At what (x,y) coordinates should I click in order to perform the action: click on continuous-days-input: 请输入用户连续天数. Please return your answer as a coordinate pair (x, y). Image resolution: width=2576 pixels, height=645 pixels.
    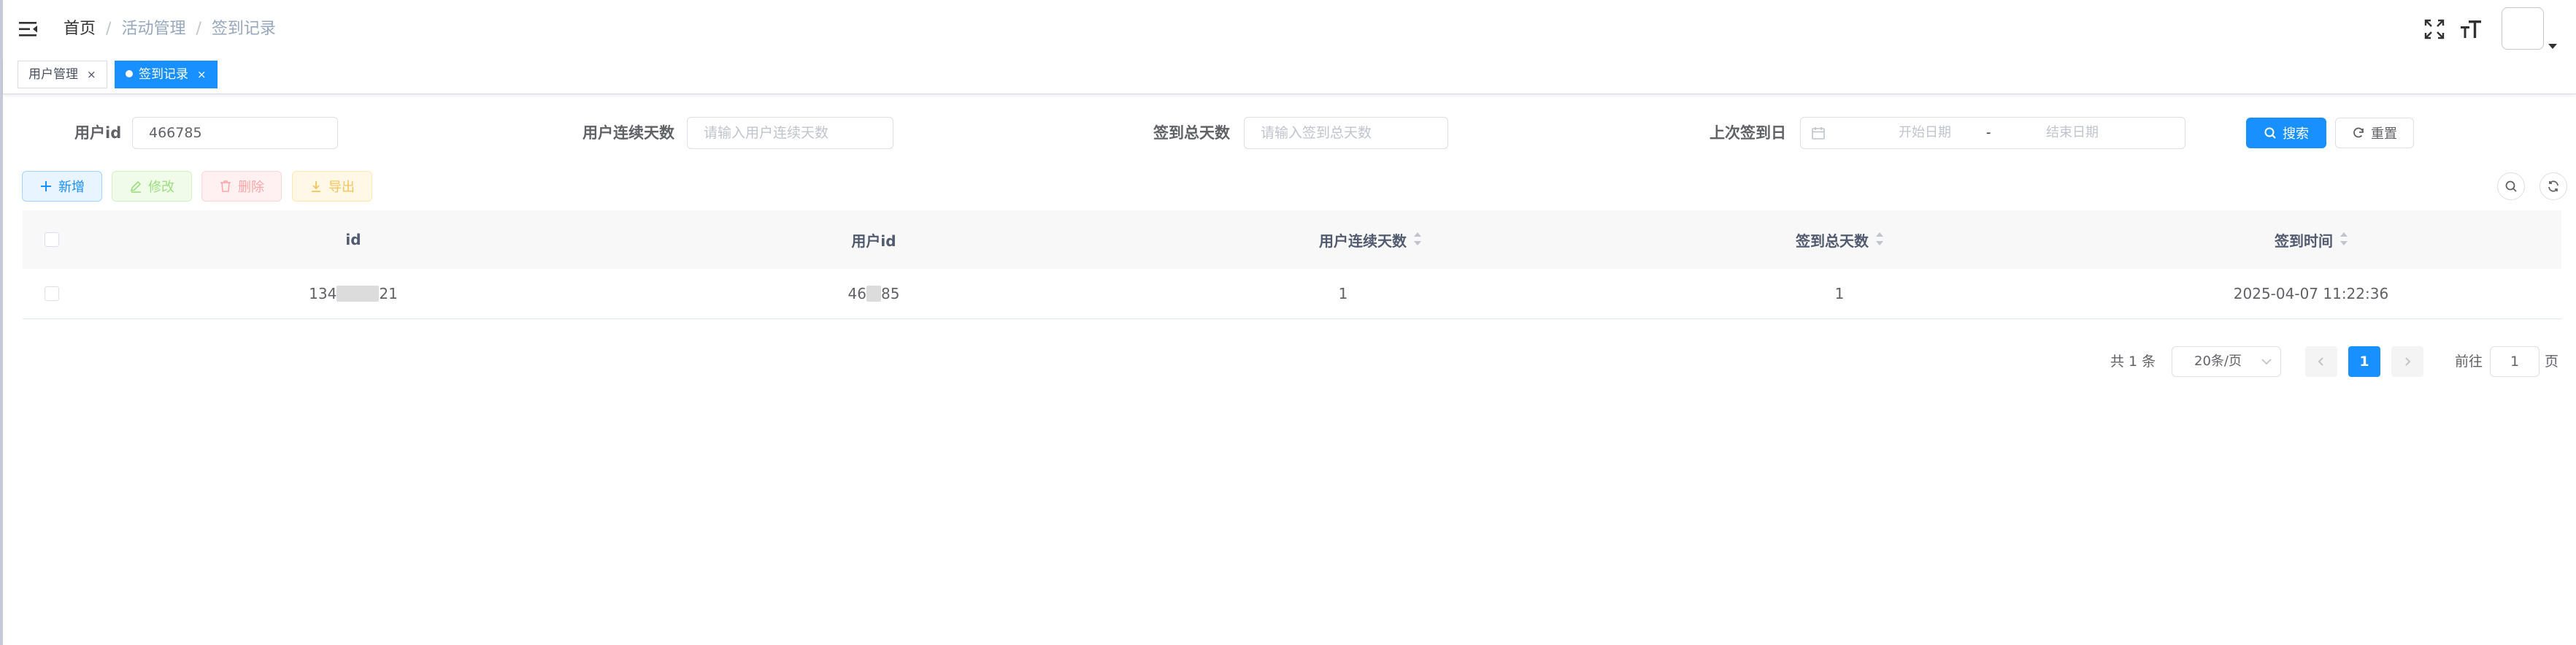
    Looking at the image, I should click on (790, 133).